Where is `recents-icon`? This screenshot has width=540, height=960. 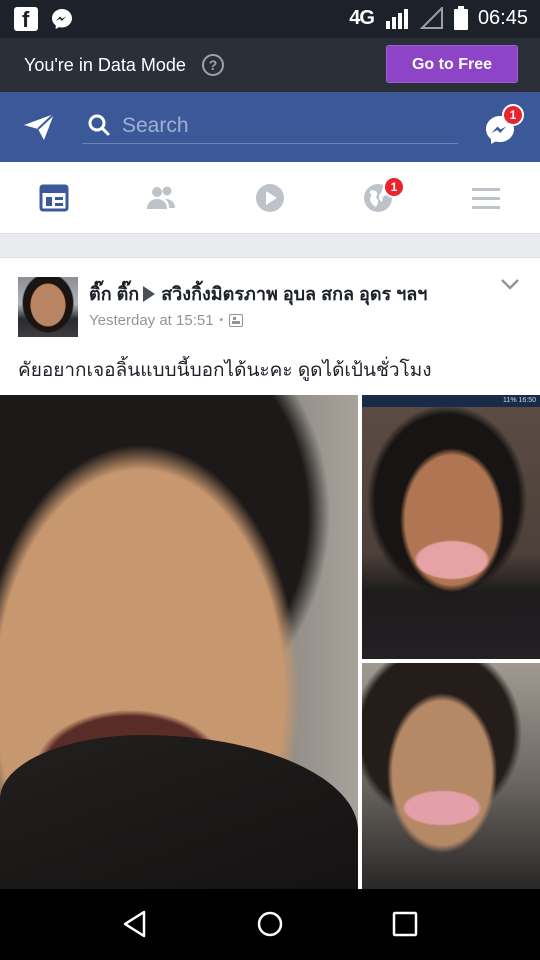
recents-icon is located at coordinates (405, 924).